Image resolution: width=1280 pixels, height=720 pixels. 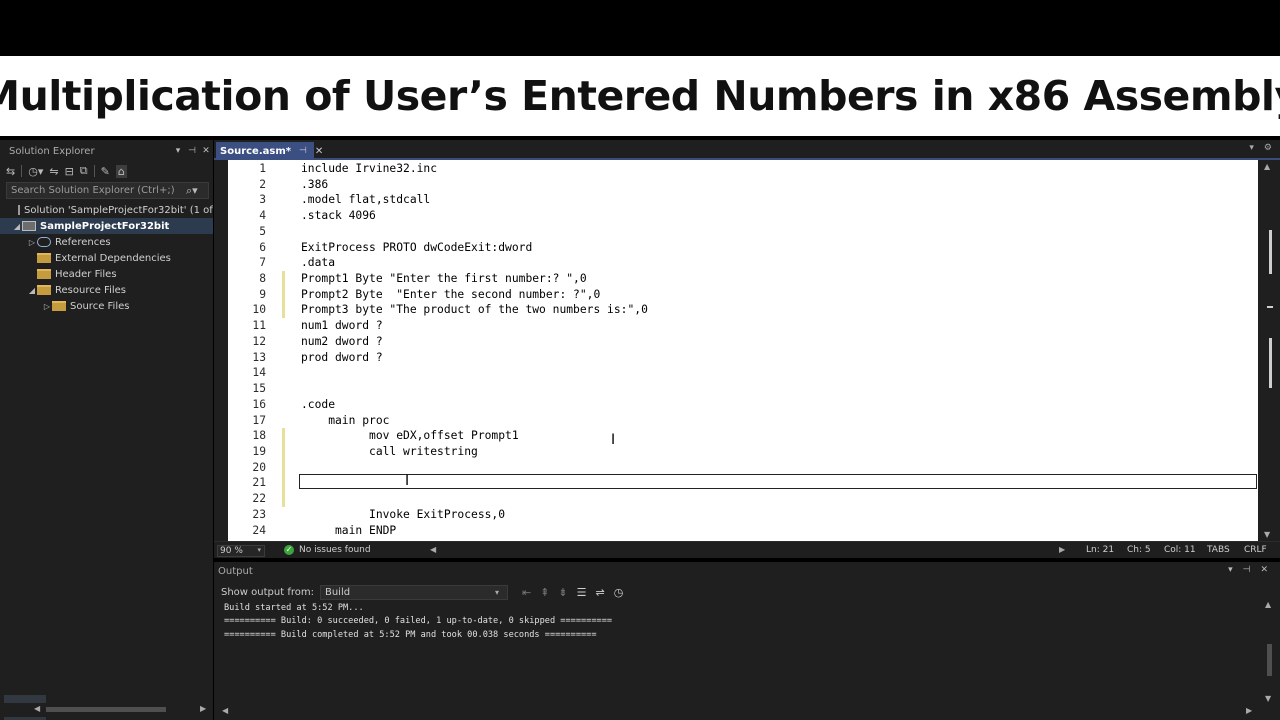 What do you see at coordinates (743, 263) in the screenshot?
I see `code-line: 7 .data` at bounding box center [743, 263].